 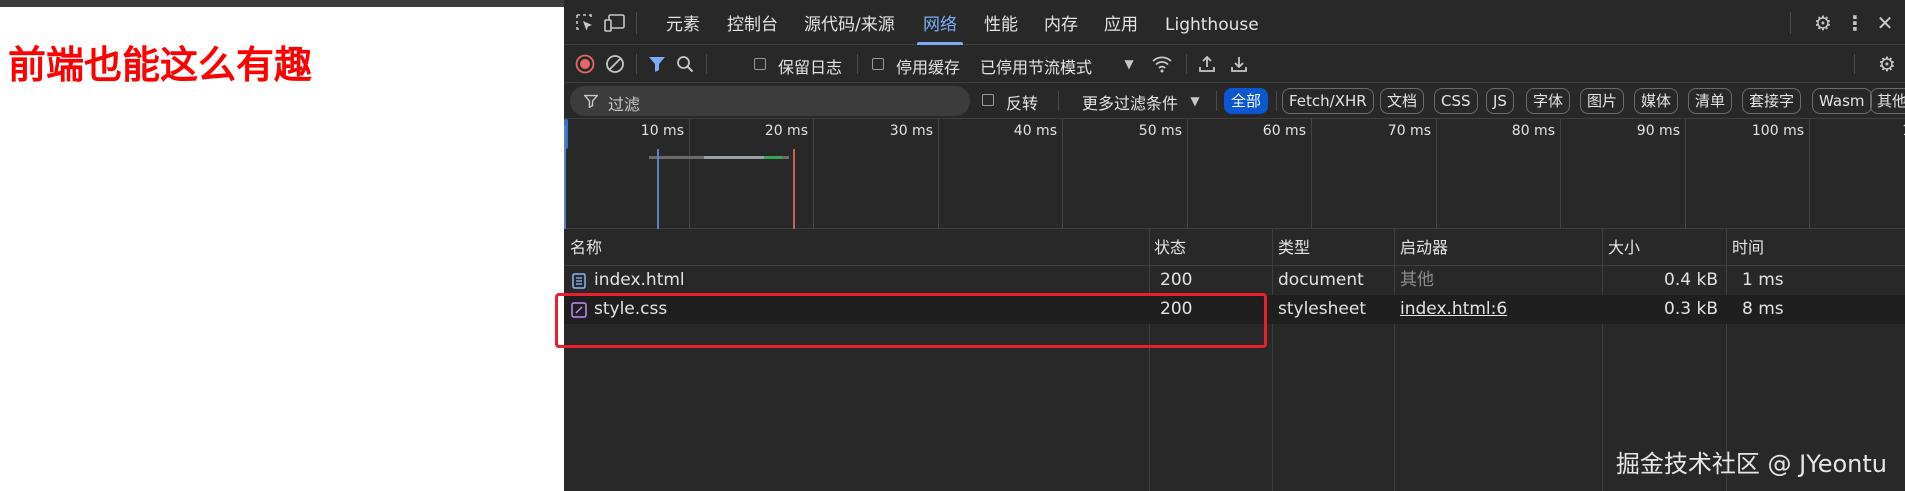 What do you see at coordinates (988, 100) in the screenshot?
I see `invert-checkbox` at bounding box center [988, 100].